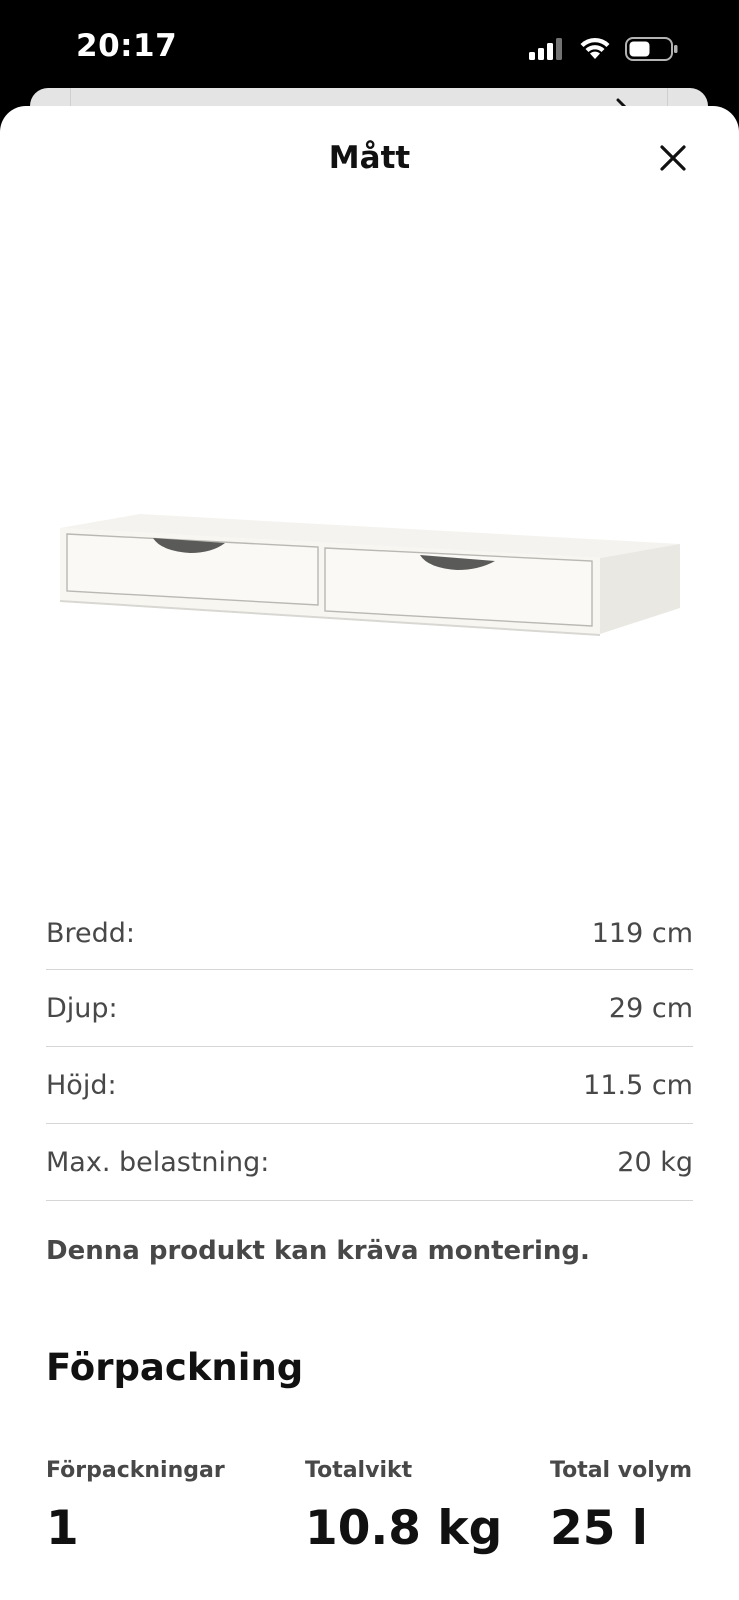  I want to click on dimension-value: 119 cm, so click(642, 933).